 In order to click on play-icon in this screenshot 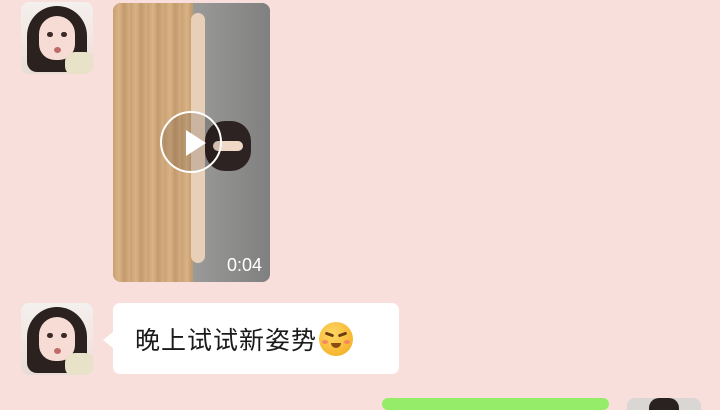, I will do `click(191, 142)`.